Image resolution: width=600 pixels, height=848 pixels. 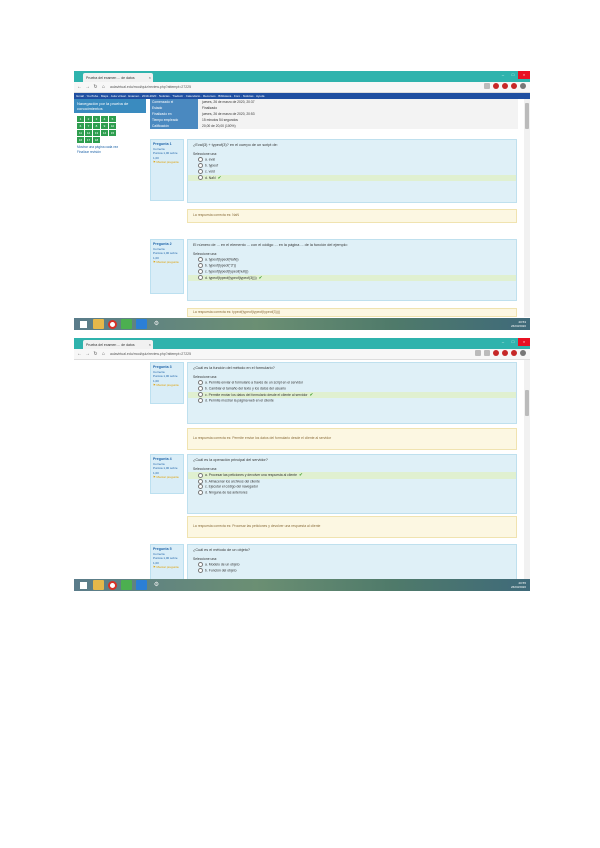 What do you see at coordinates (88, 126) in the screenshot?
I see `question-nav-button: 7` at bounding box center [88, 126].